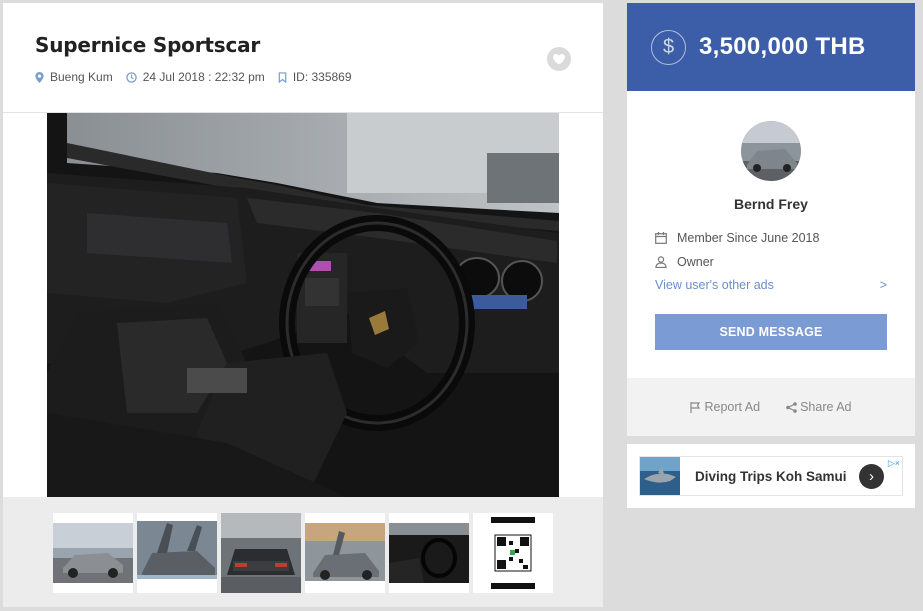 This screenshot has height=611, width=923. I want to click on share-ad-link: Share Ad, so click(819, 407).